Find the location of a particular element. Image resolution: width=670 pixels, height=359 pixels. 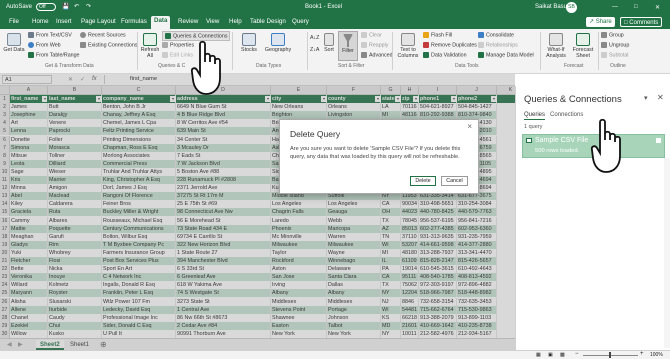

redo-icon: ↷ is located at coordinates (88, 6).